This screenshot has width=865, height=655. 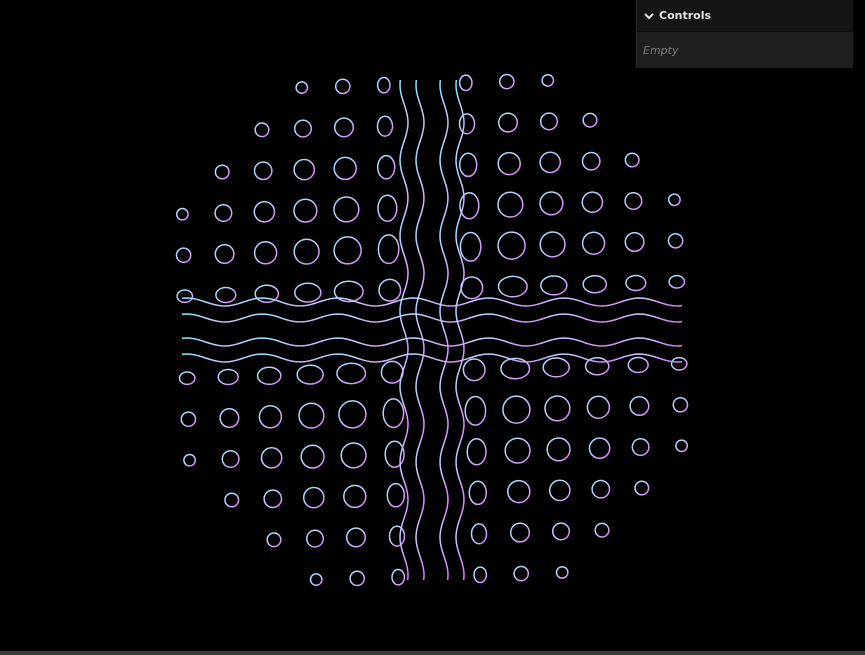 I want to click on controls-panel: Controls Empty, so click(x=744, y=34).